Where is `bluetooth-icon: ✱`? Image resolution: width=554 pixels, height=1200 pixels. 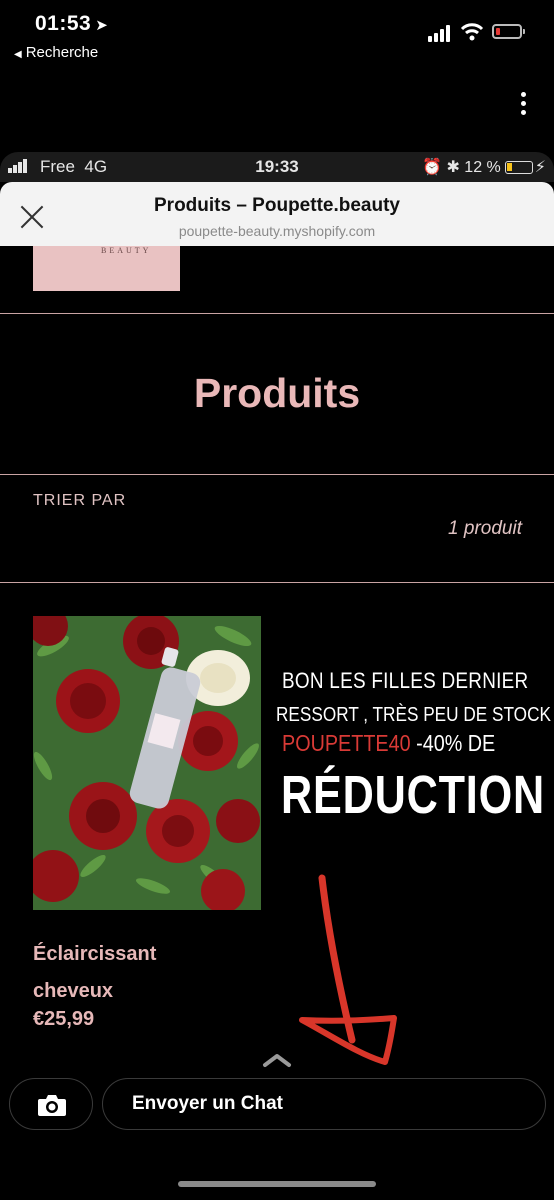
bluetooth-icon: ✱ is located at coordinates (453, 167).